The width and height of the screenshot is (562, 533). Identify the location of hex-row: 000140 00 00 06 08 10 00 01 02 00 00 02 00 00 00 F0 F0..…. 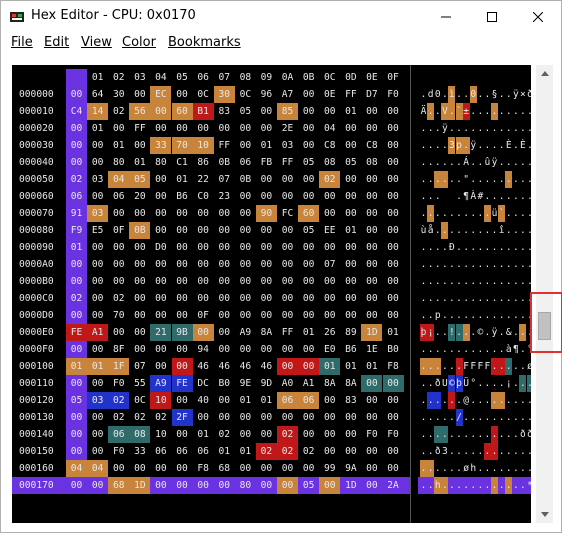
(271, 434).